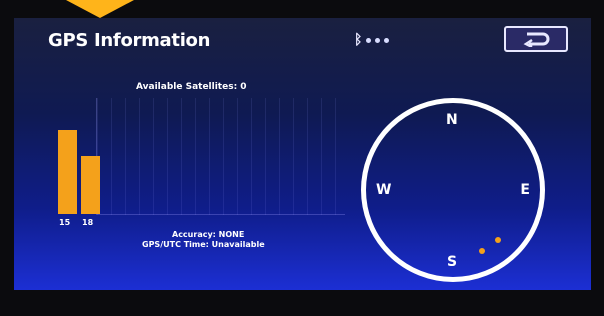  I want to click on compass-south: S, so click(452, 262).